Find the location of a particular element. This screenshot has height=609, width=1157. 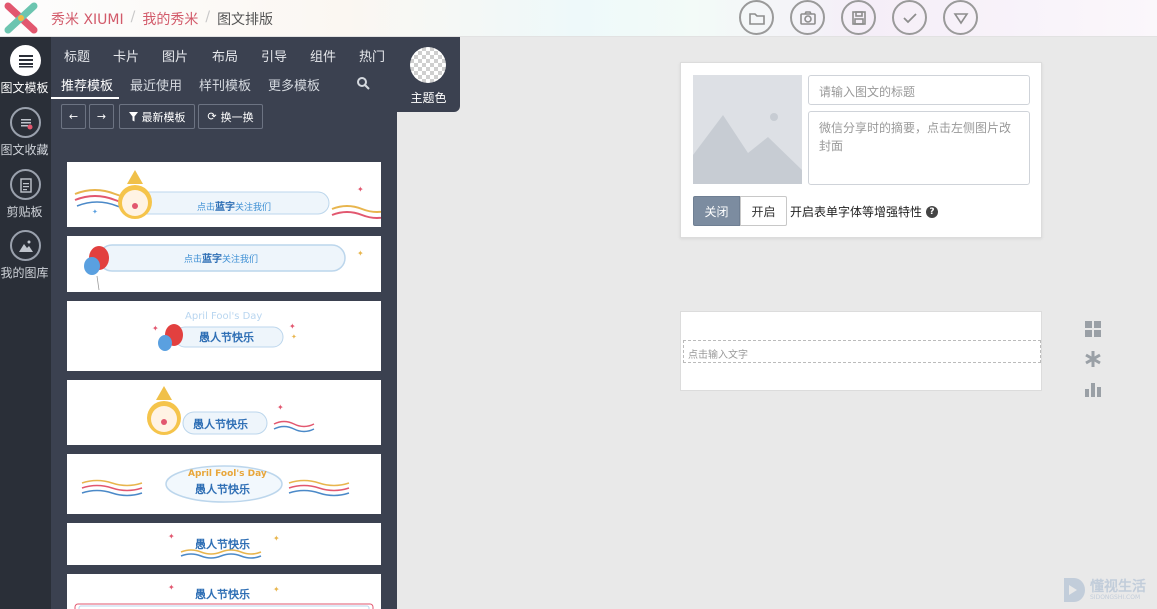

toggle-off-button: 关闭 is located at coordinates (716, 211).